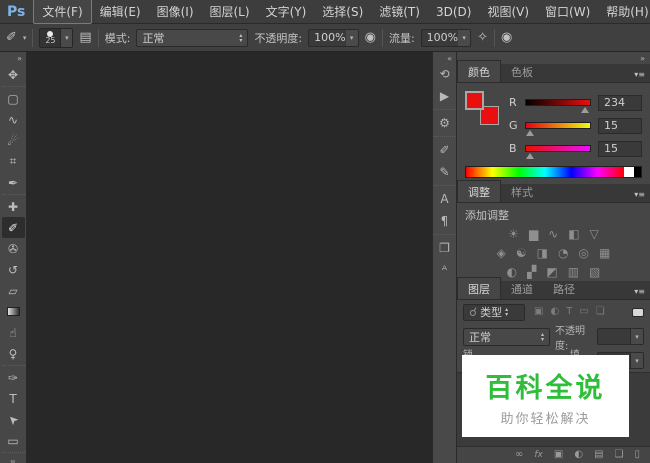 The height and width of the screenshot is (463, 650). Describe the element at coordinates (522, 288) in the screenshot. I see `layers-tab-1: 通道` at that location.